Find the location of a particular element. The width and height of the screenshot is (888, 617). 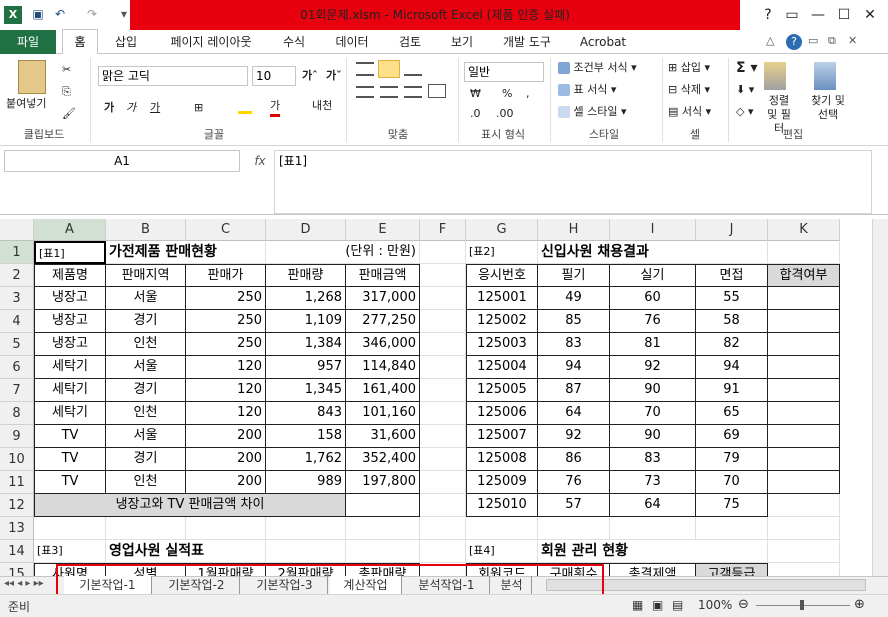

table2-cell: 69 is located at coordinates (732, 436).